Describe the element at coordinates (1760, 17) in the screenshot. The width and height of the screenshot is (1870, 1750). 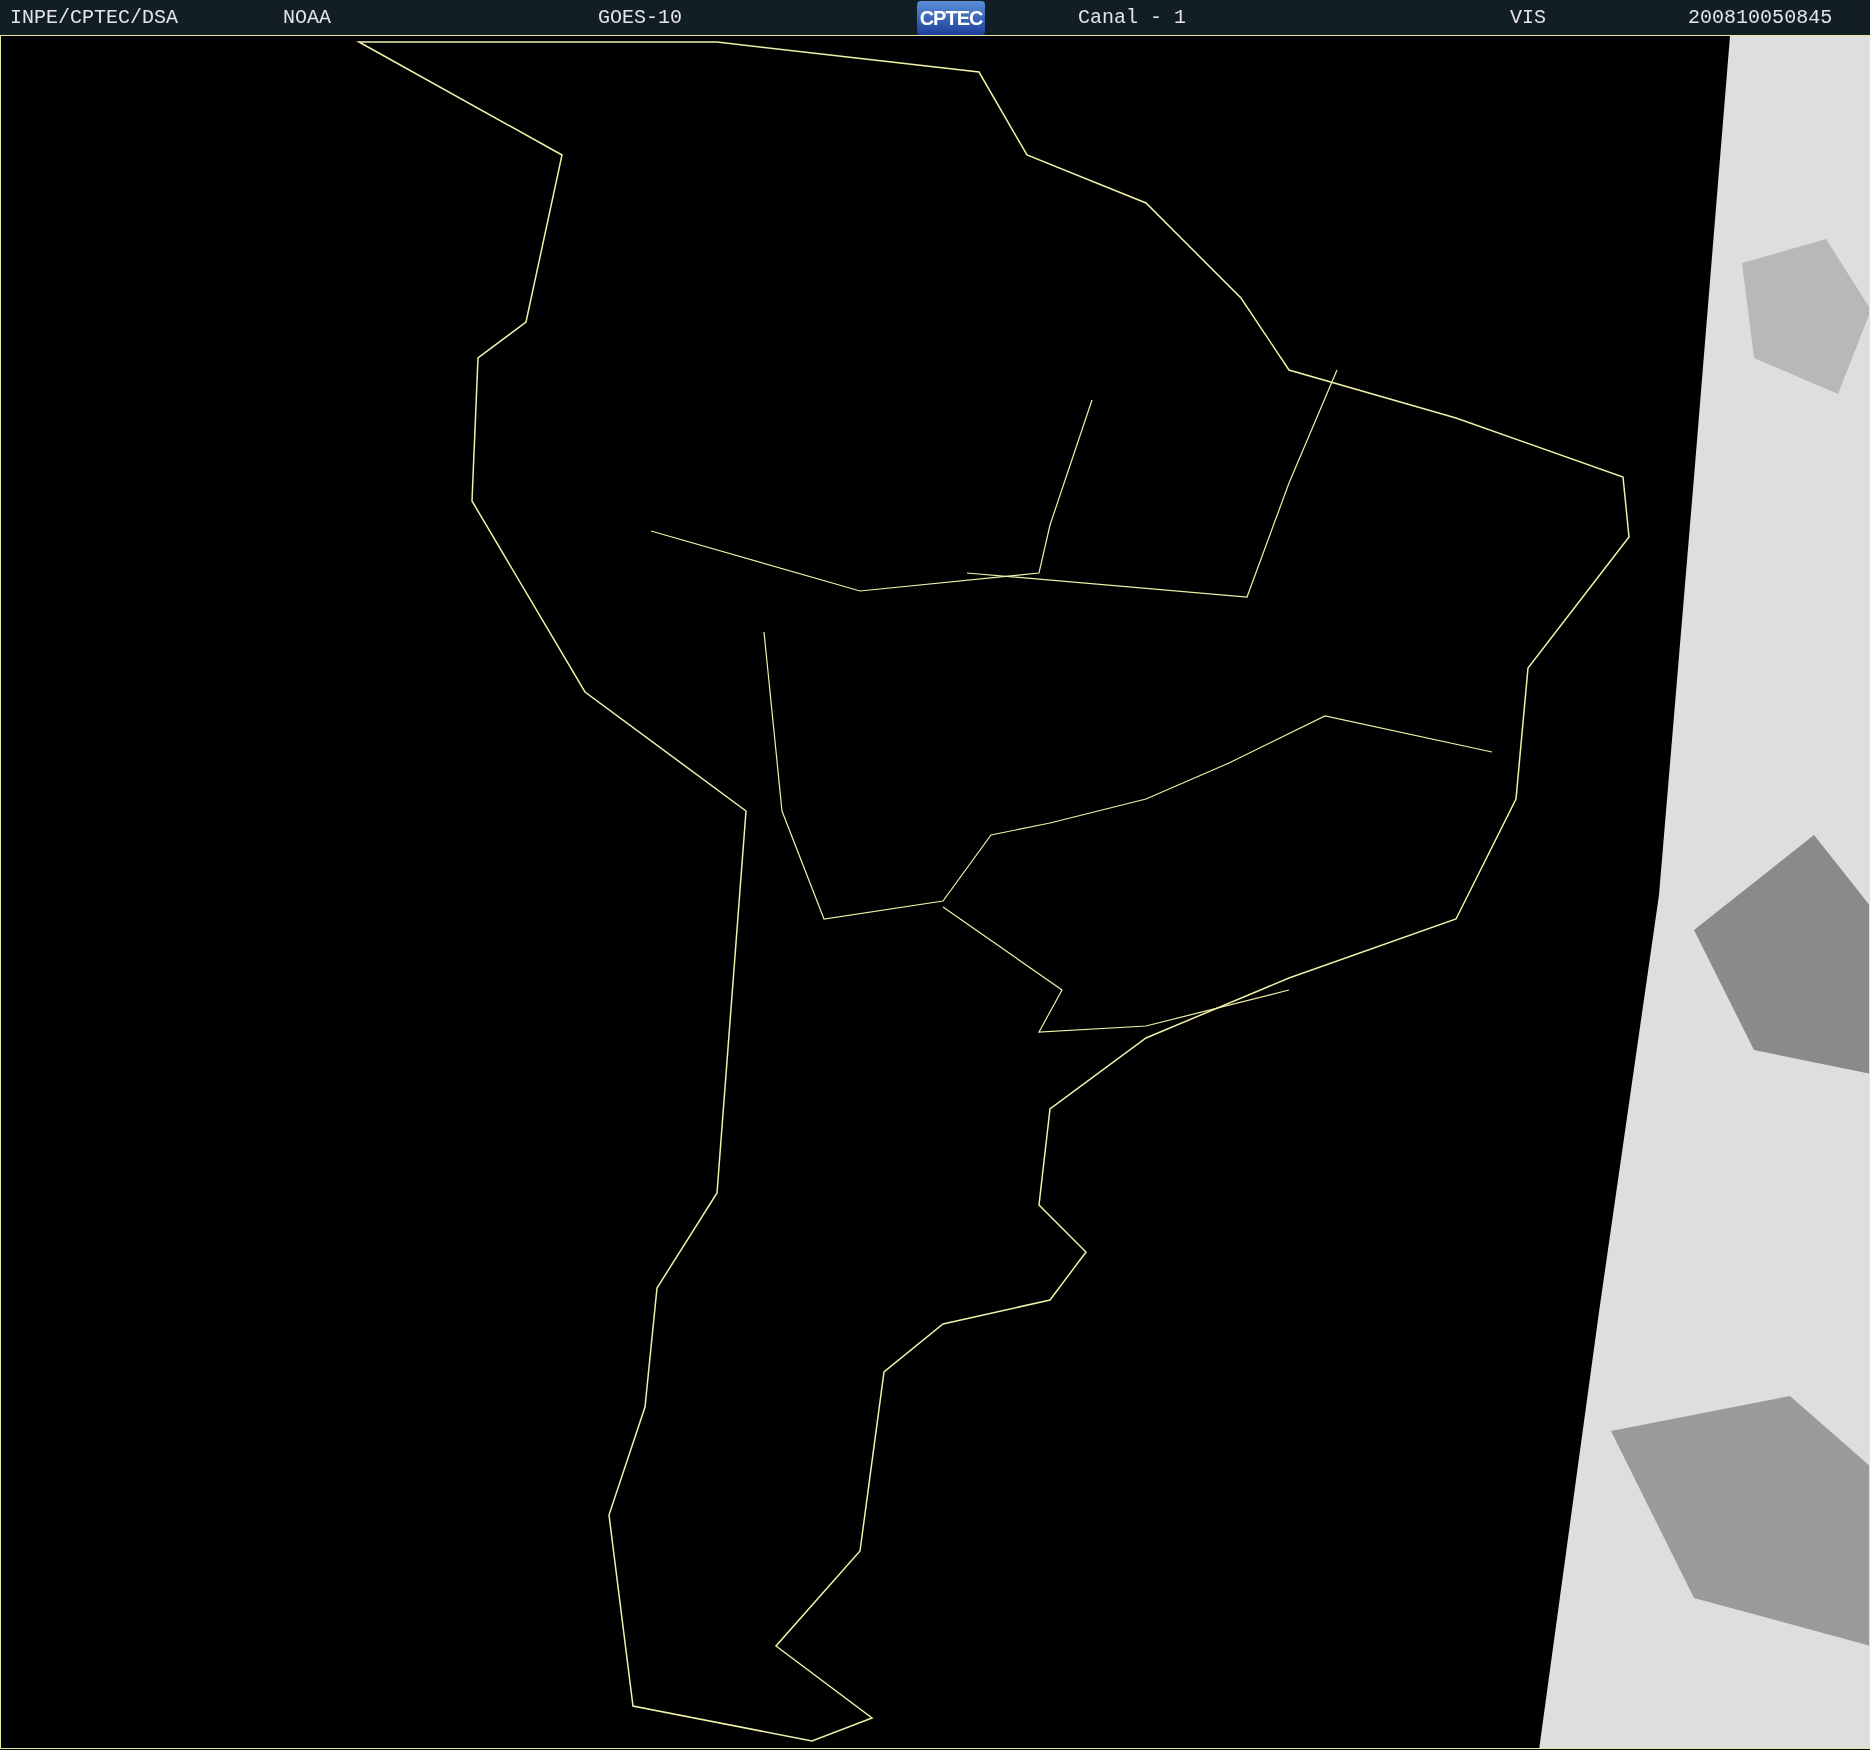
I see `header-label: 200810050845` at that location.